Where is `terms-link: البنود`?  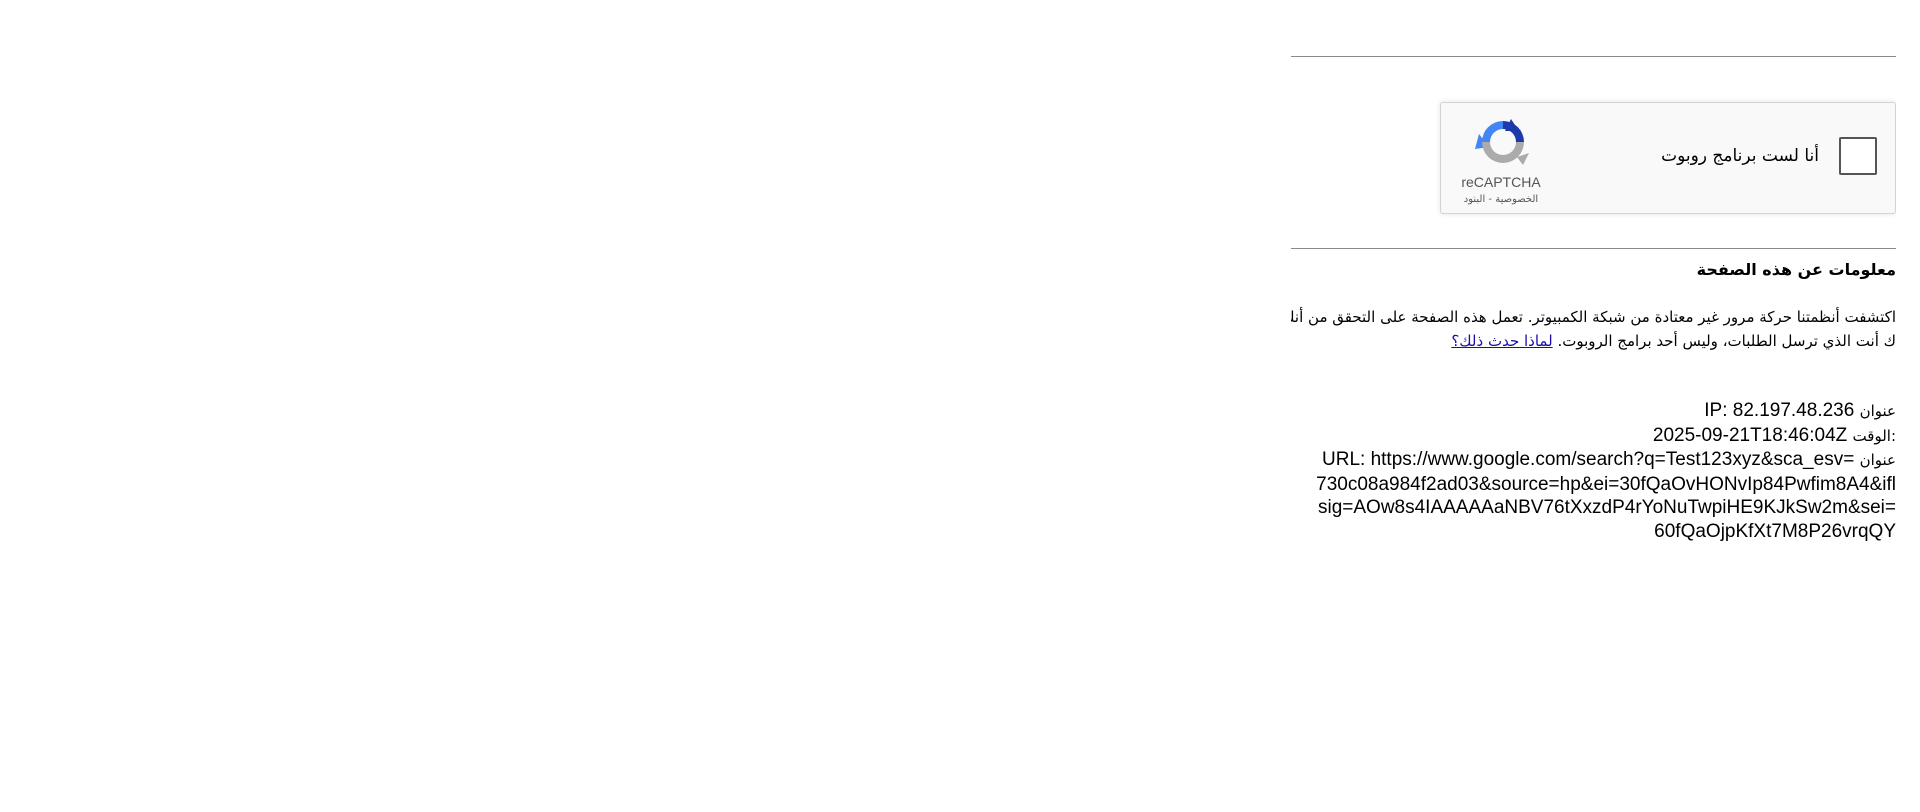 terms-link: البنود is located at coordinates (1474, 199).